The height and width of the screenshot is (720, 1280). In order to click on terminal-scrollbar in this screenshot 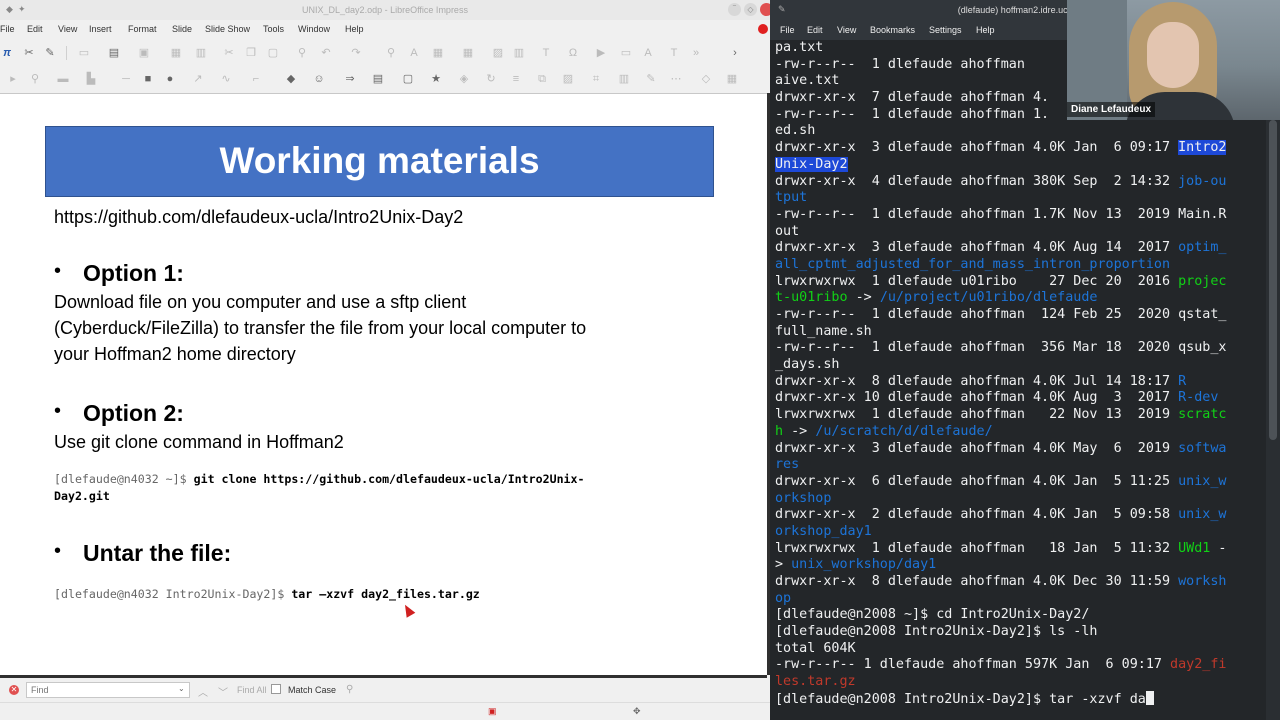, I will do `click(1273, 380)`.